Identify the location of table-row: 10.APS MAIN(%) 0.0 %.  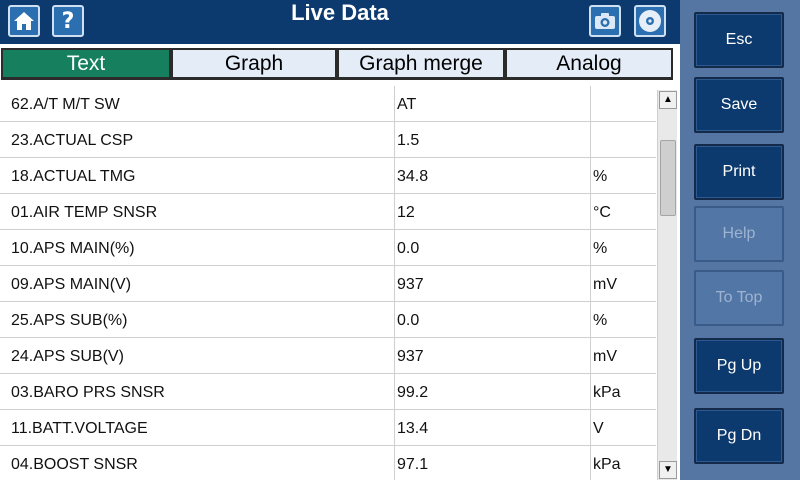
(328, 248).